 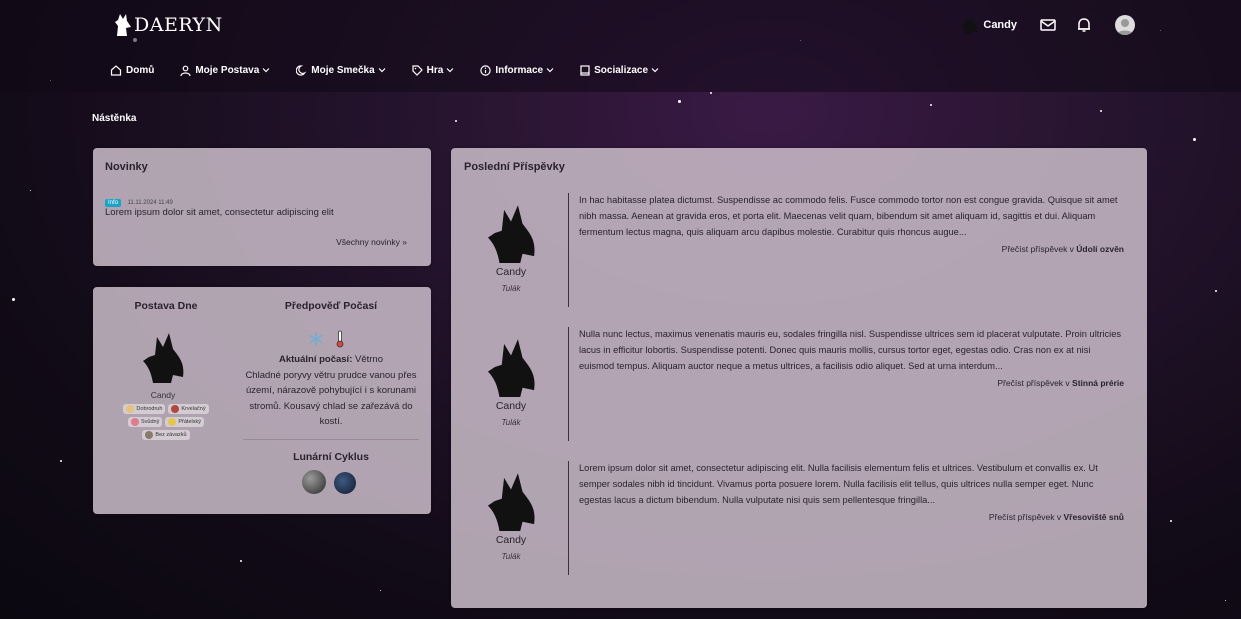 I want to click on thermometer-icon, so click(x=340, y=339).